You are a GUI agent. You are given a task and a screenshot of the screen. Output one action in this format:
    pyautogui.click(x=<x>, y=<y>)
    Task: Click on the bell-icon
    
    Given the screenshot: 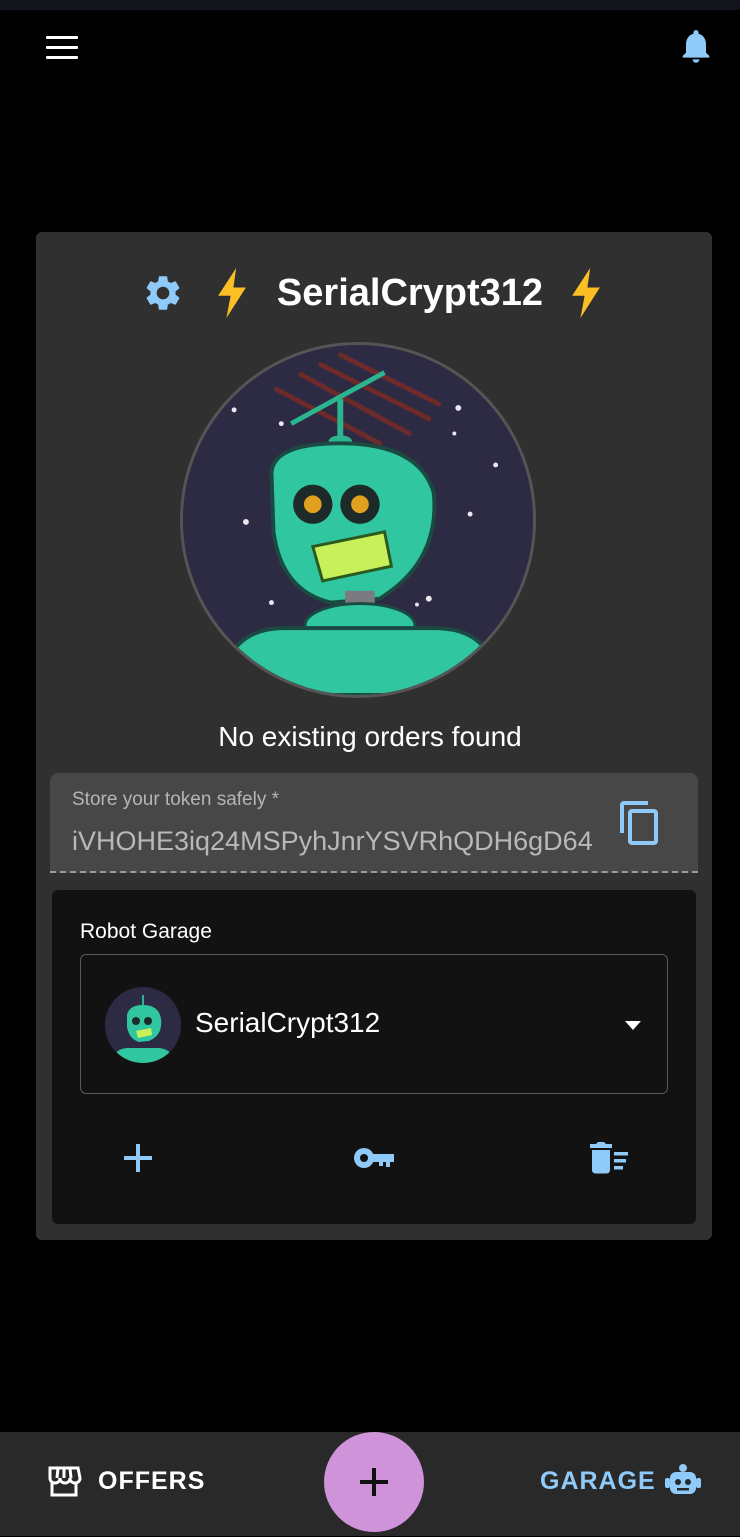 What is the action you would take?
    pyautogui.click(x=696, y=46)
    